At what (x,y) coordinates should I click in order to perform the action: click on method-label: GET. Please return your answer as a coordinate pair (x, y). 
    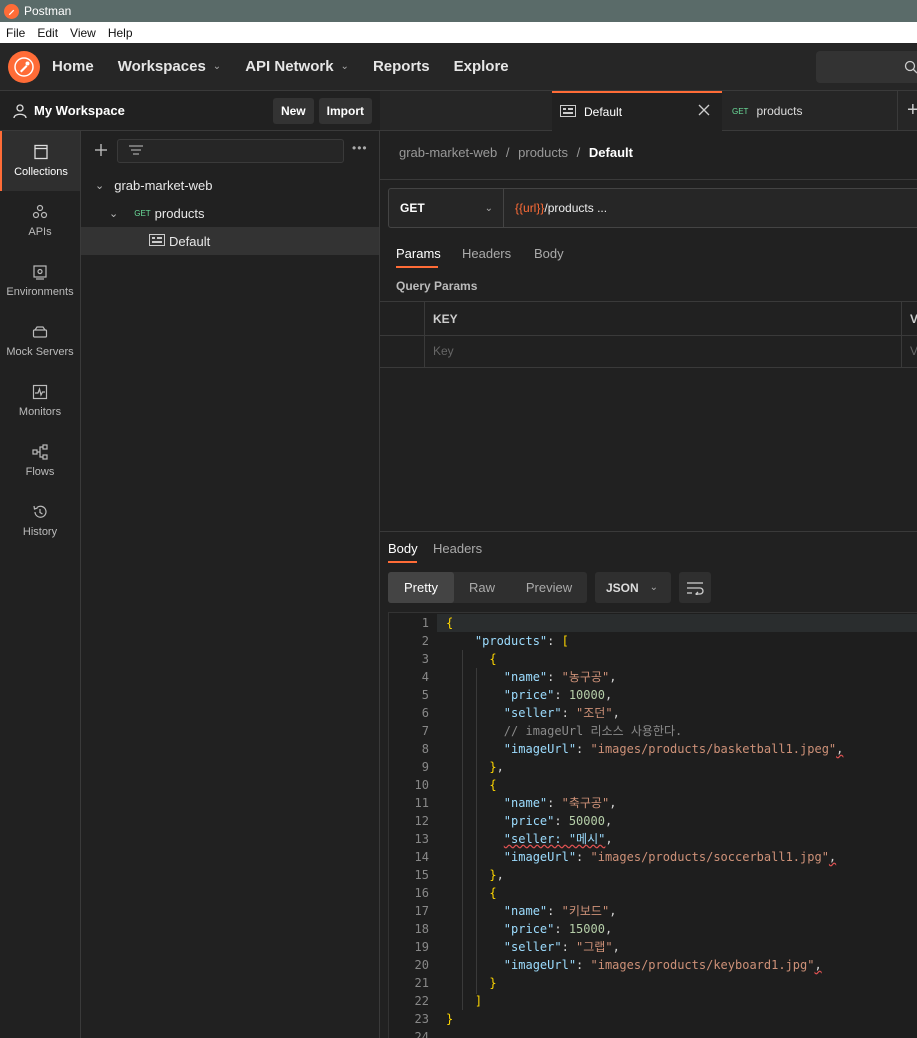
    Looking at the image, I should click on (412, 208).